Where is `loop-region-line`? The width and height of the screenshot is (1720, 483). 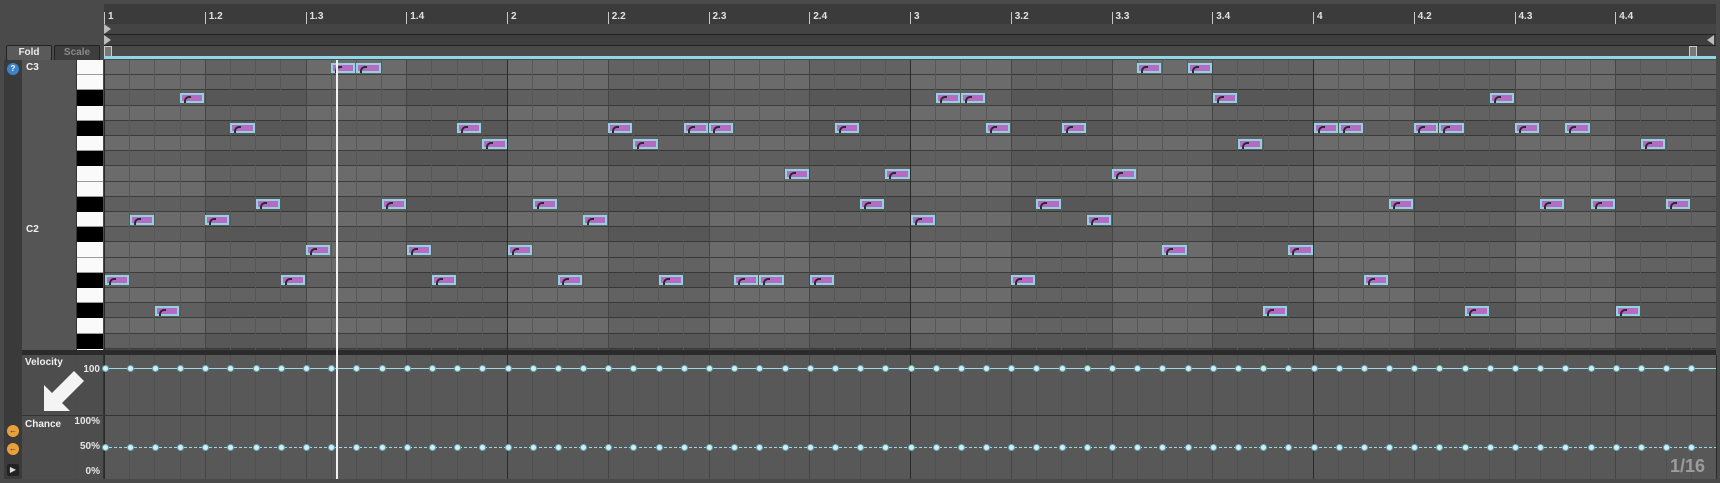
loop-region-line is located at coordinates (910, 57).